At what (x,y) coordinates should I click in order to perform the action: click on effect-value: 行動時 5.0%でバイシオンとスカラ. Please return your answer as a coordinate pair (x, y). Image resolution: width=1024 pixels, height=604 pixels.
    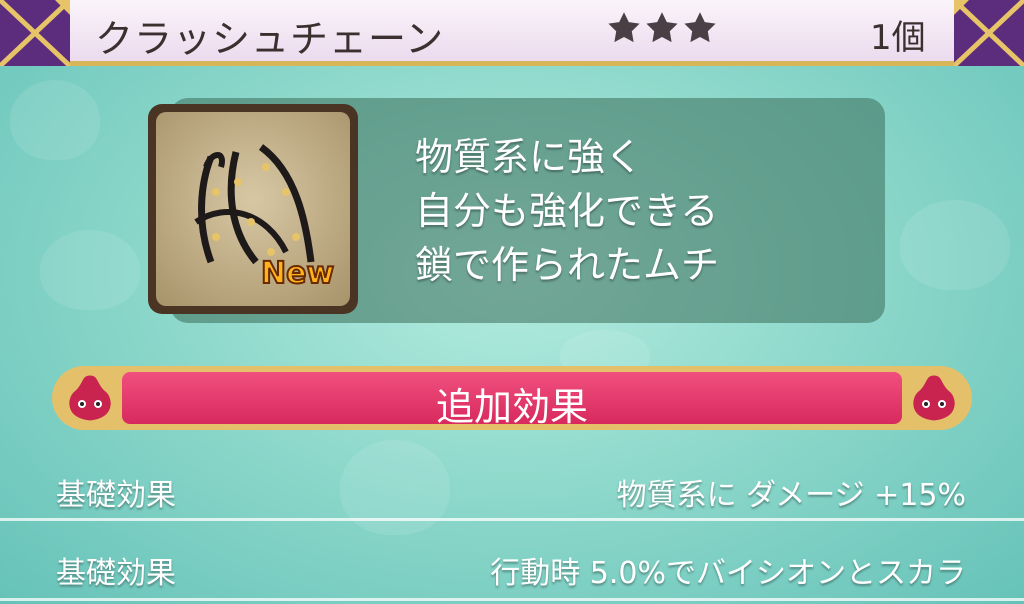
    Looking at the image, I should click on (728, 573).